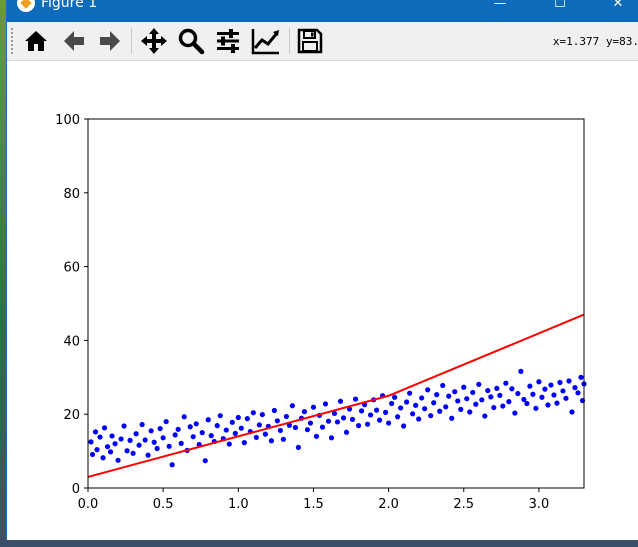 The image size is (638, 547). I want to click on x-tick-label: 2.0, so click(388, 504).